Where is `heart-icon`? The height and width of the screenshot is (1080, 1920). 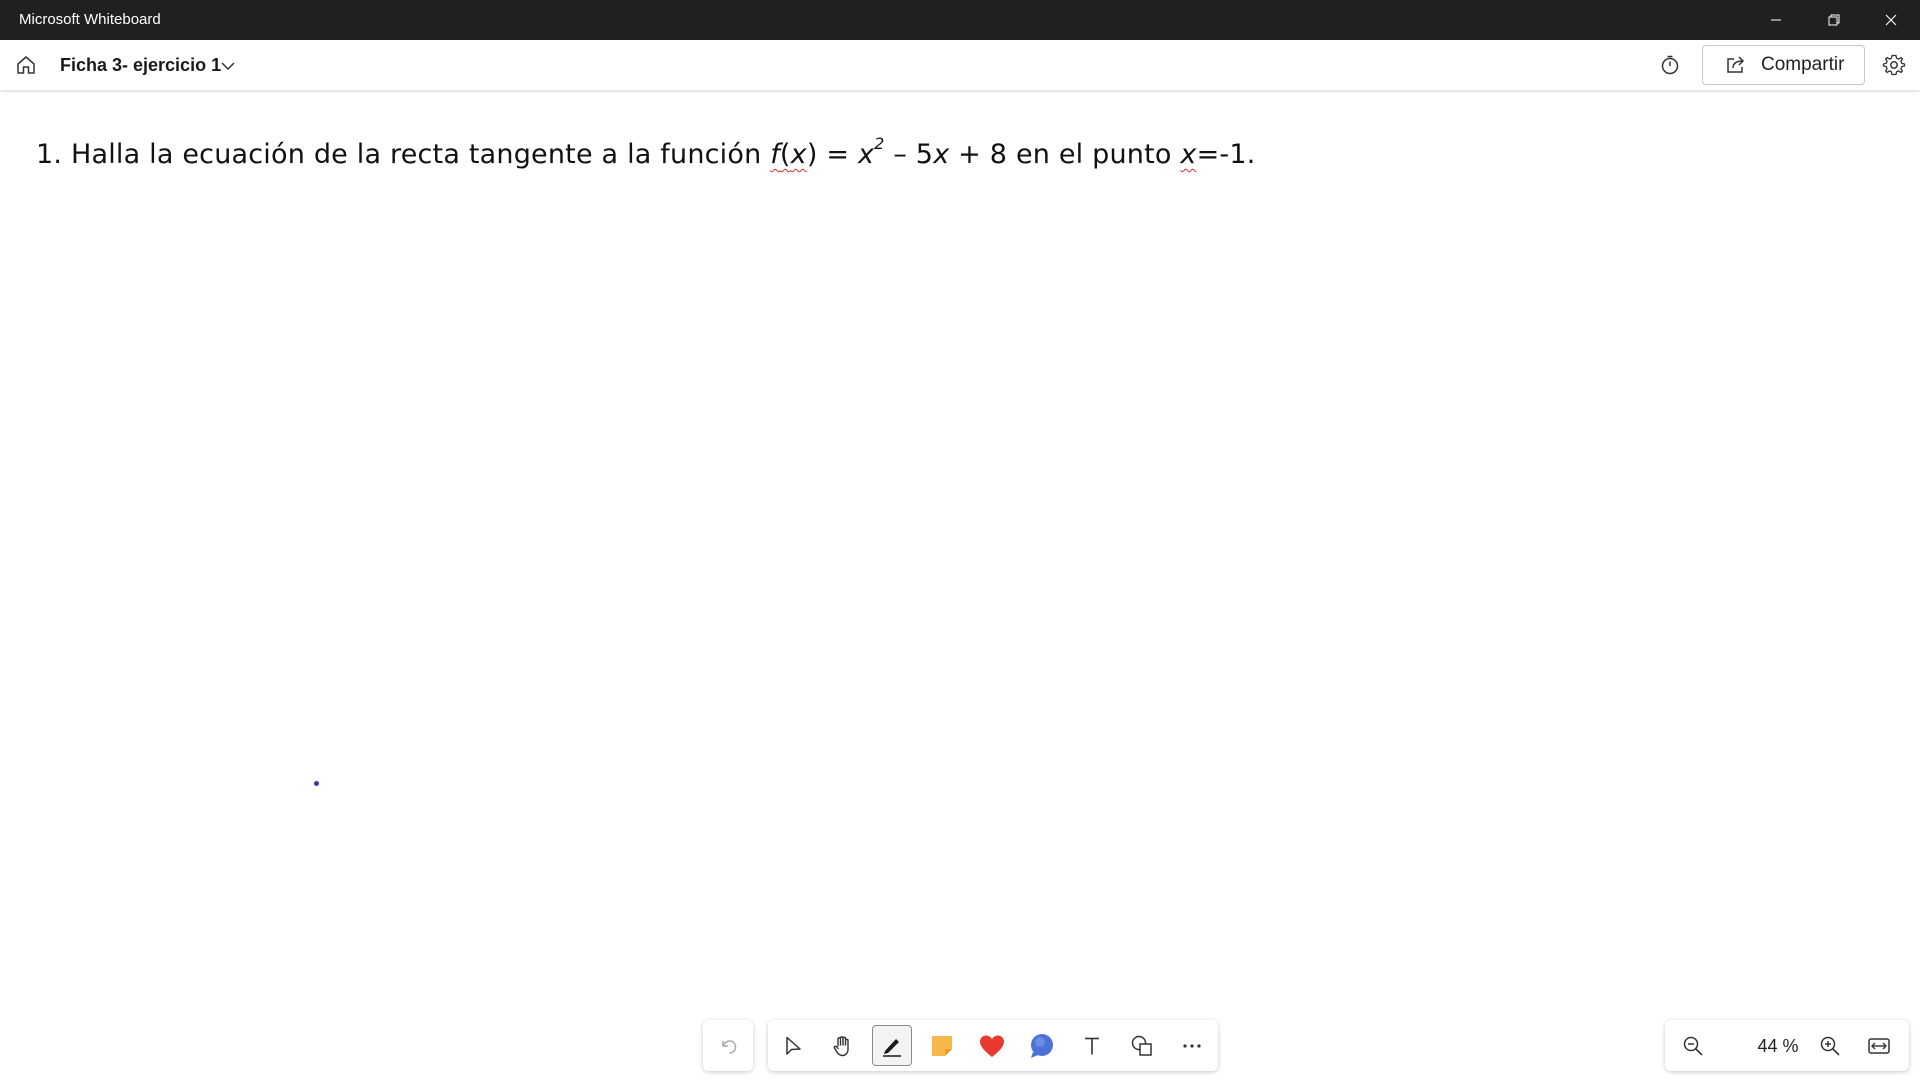
heart-icon is located at coordinates (992, 1046).